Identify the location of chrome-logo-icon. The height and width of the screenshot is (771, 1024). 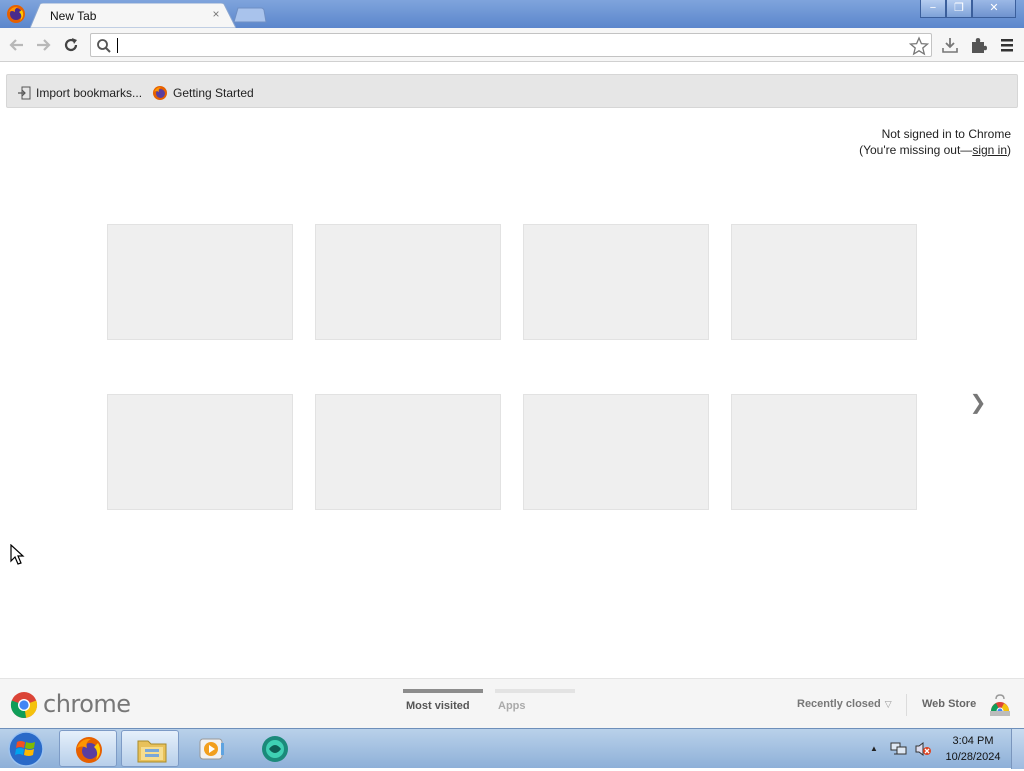
(24, 705).